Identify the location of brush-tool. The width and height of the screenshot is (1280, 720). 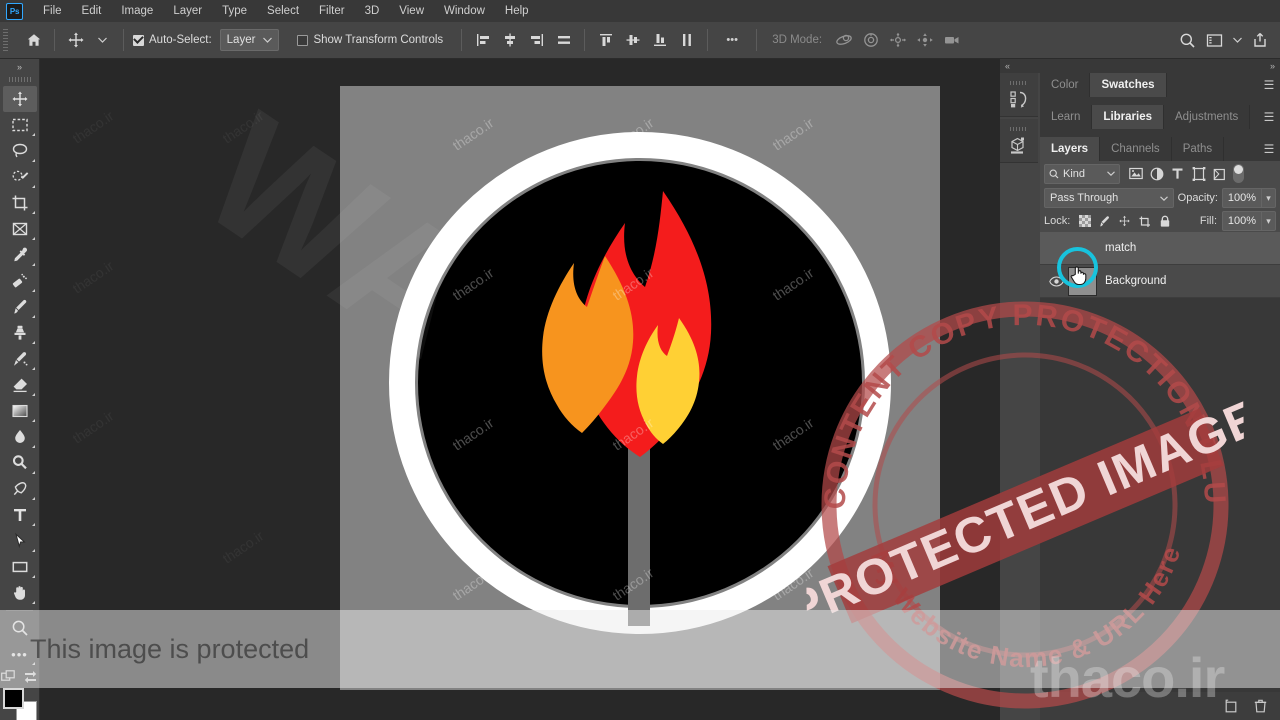
(20, 307).